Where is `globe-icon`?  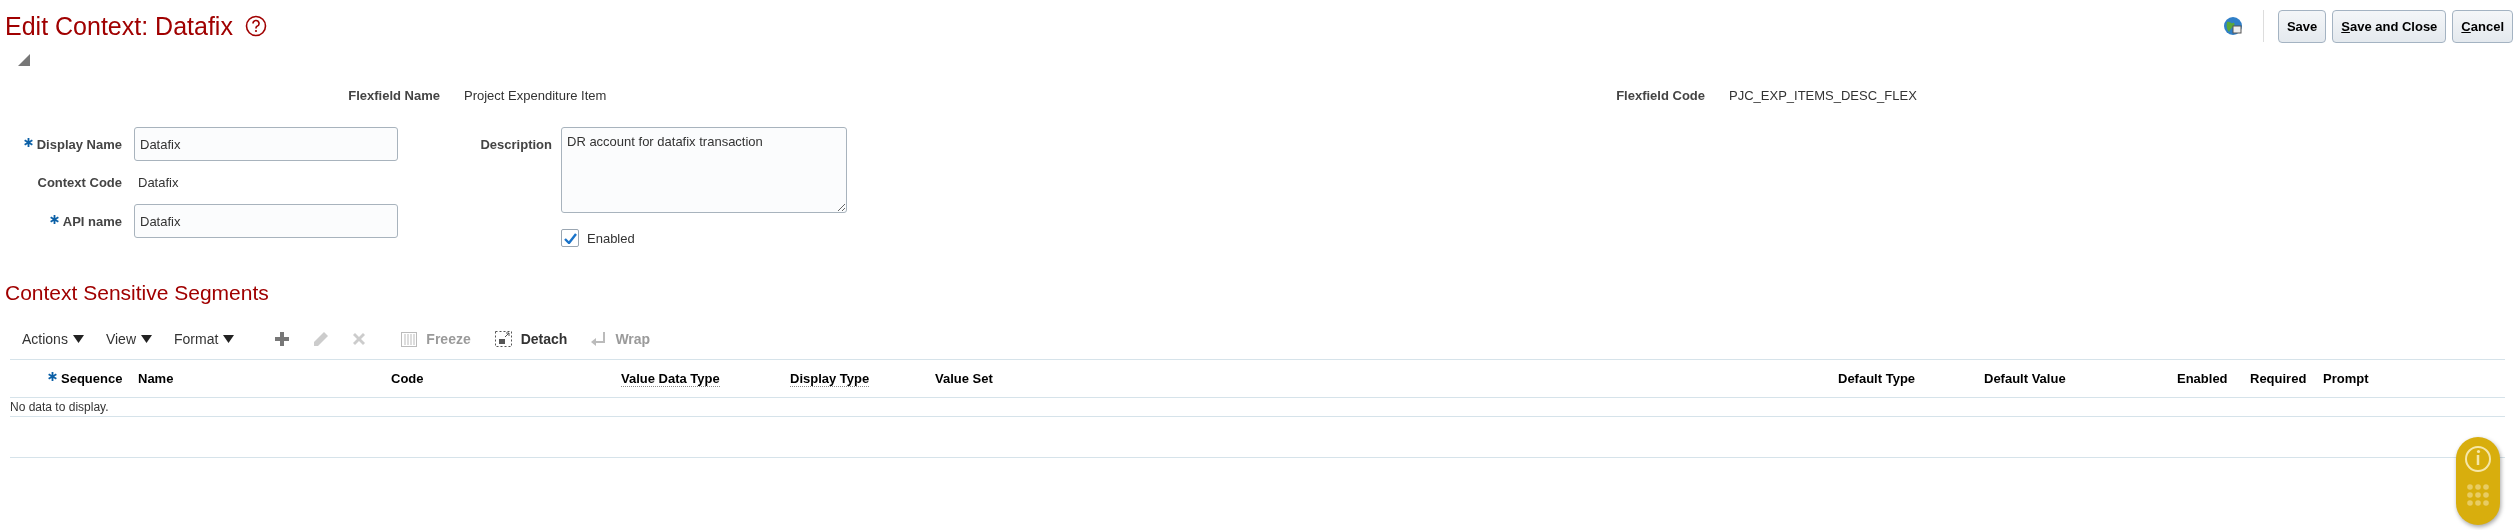
globe-icon is located at coordinates (2232, 26).